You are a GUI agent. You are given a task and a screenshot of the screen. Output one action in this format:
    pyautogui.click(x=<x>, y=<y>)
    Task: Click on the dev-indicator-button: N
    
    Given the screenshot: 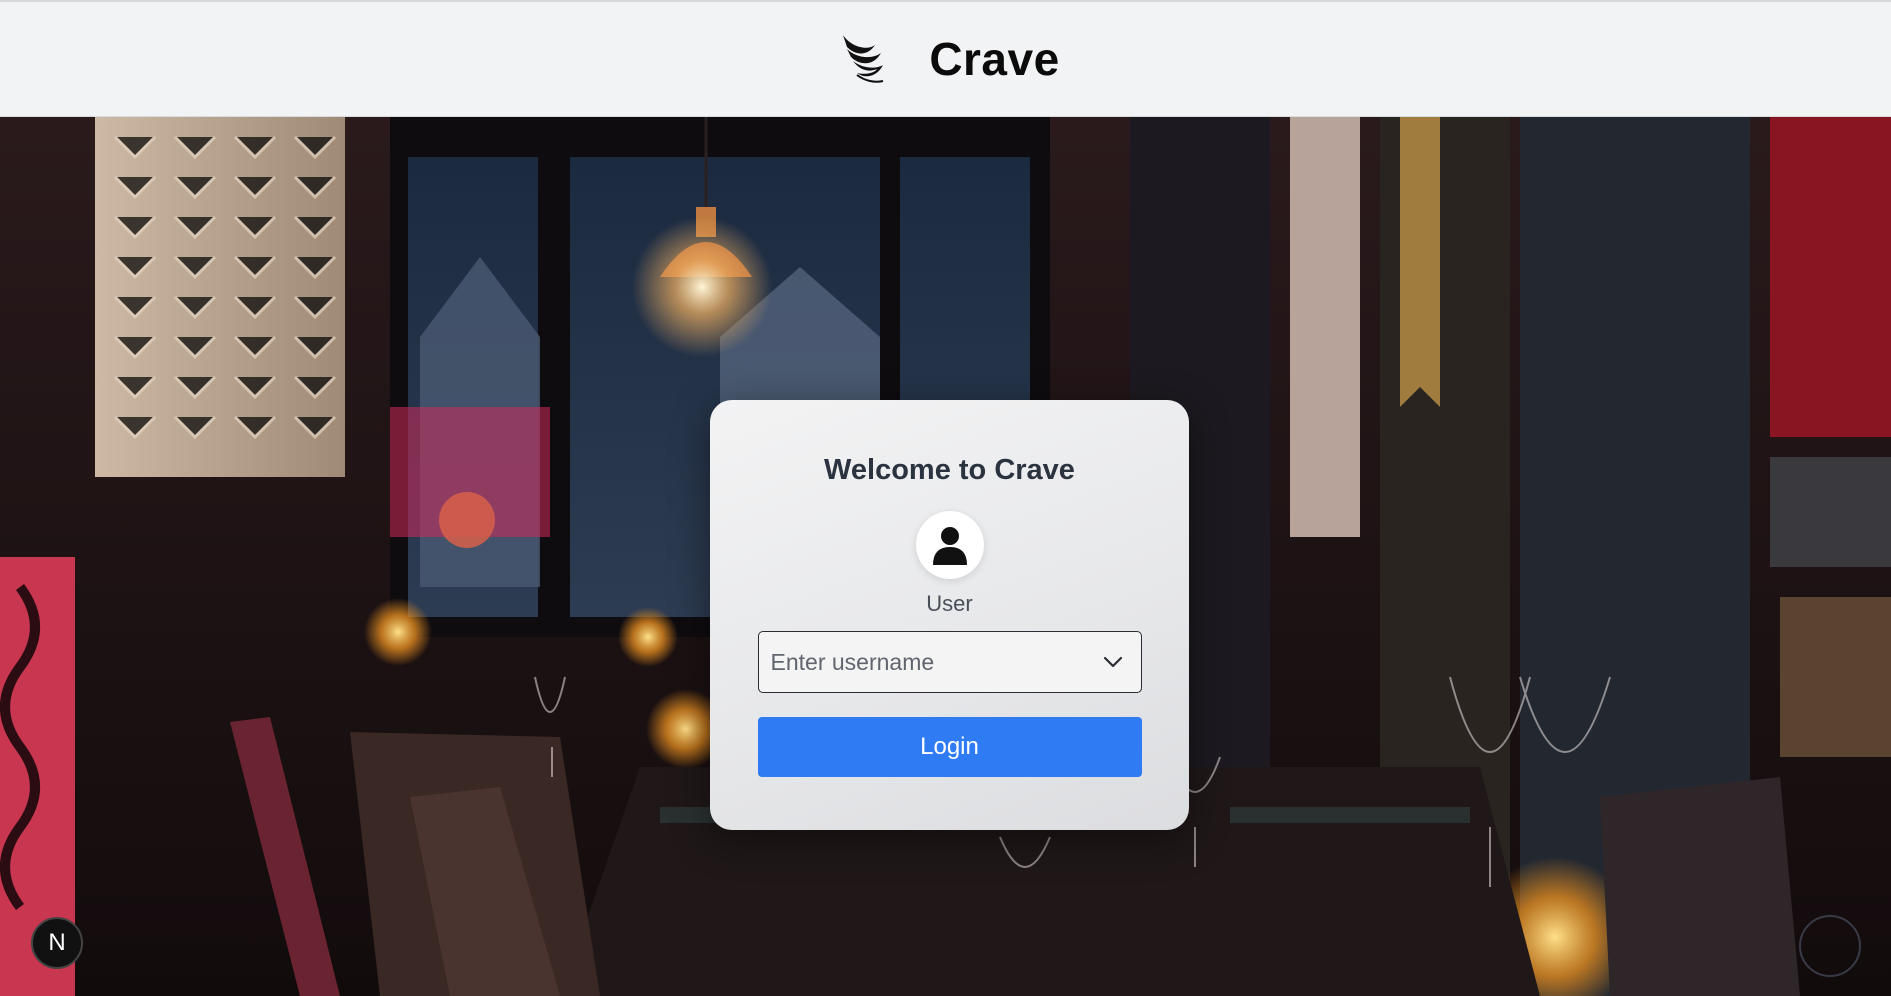 What is the action you would take?
    pyautogui.click(x=57, y=943)
    